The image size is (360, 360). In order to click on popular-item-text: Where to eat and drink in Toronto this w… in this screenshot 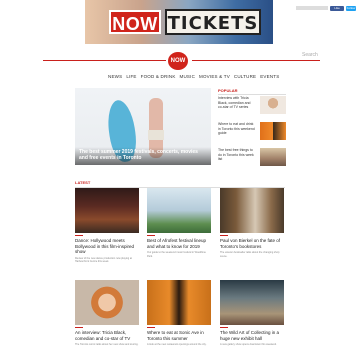, I will do `click(237, 129)`.